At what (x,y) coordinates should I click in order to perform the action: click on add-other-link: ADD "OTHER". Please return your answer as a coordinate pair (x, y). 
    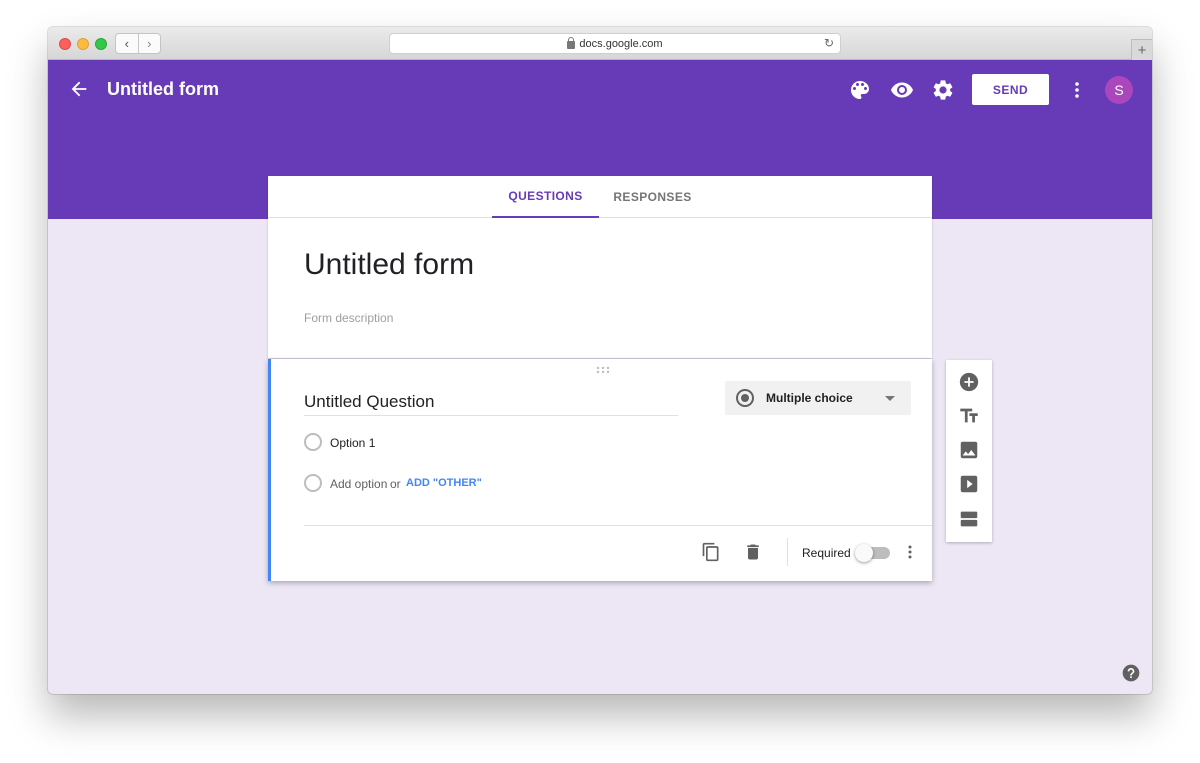
    Looking at the image, I should click on (444, 483).